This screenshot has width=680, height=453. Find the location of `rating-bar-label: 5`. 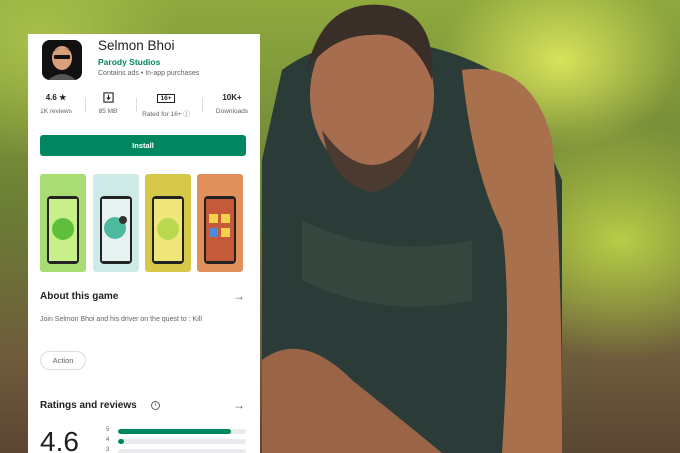

rating-bar-label: 5 is located at coordinates (108, 430).